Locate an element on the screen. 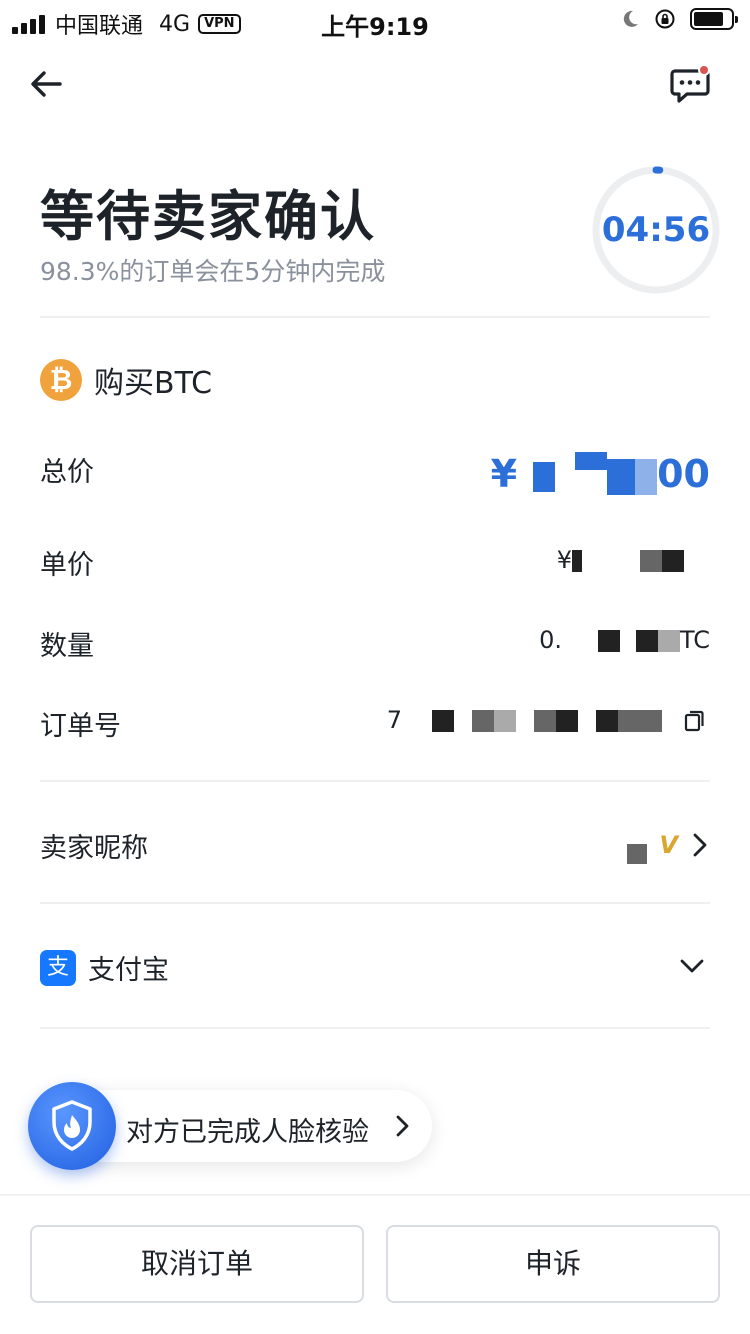  seller-link: V is located at coordinates (668, 845).